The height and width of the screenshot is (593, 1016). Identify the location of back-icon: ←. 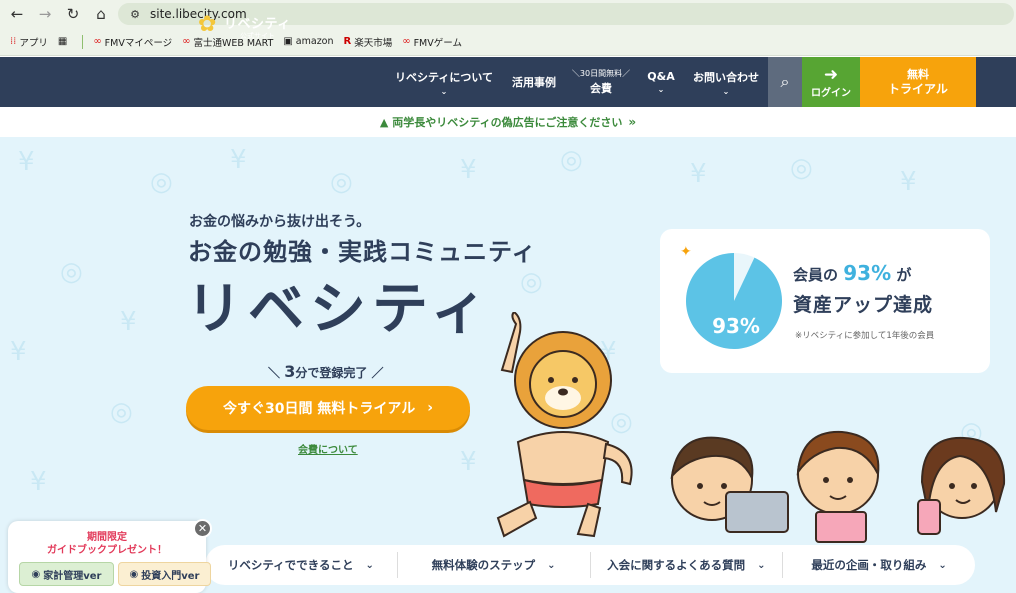
(17, 14).